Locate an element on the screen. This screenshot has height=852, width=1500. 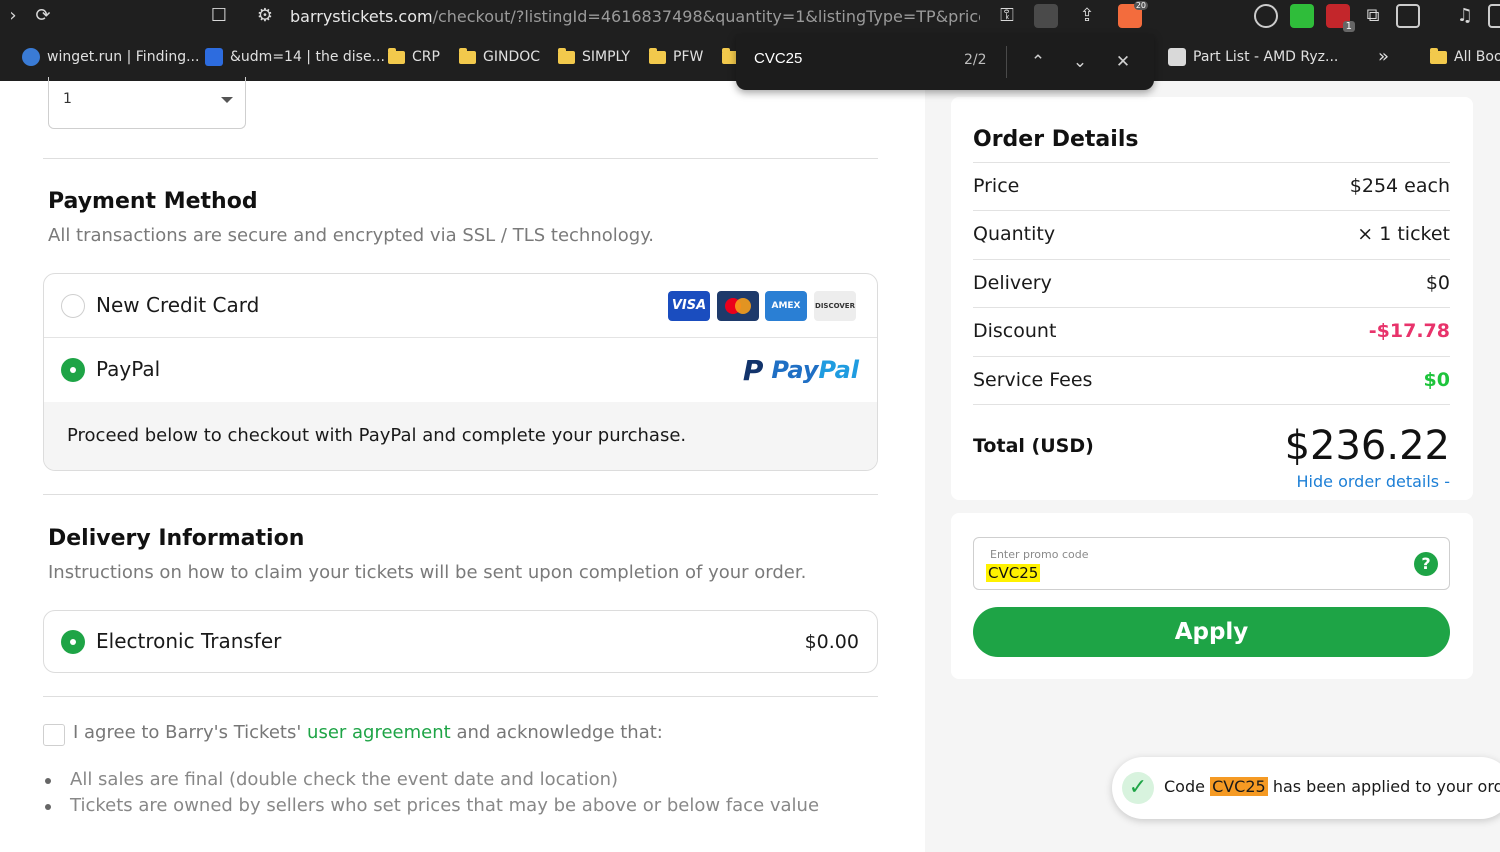
promo-card: Enter promo code CVC25 ? Apply is located at coordinates (1212, 596).